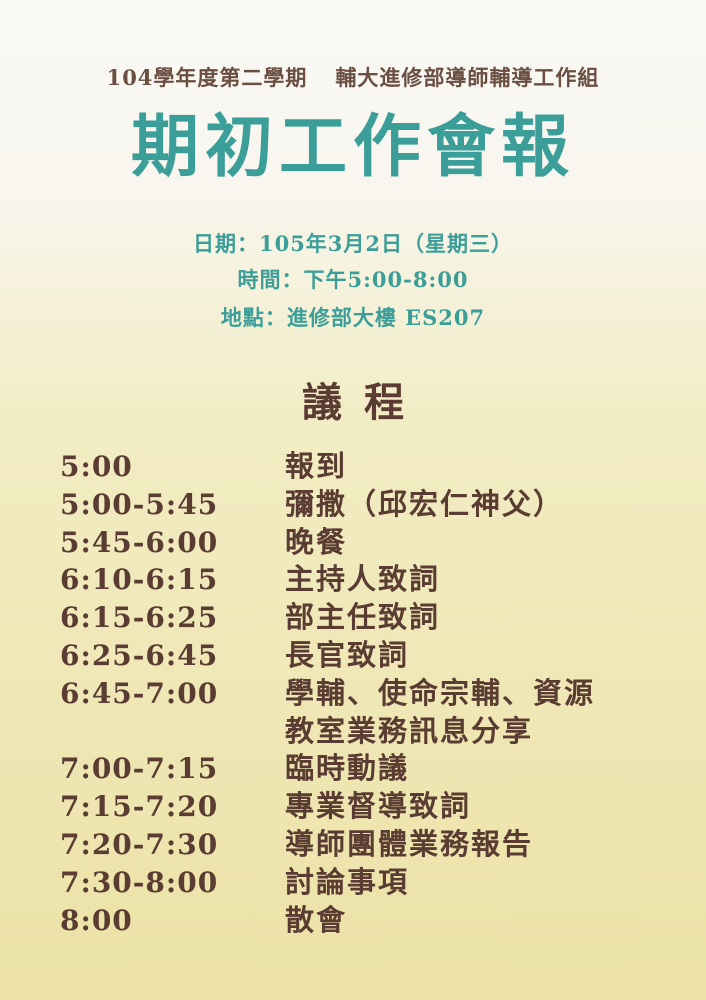 This screenshot has width=706, height=1000. What do you see at coordinates (96, 466) in the screenshot?
I see `agenda-time: 5:00` at bounding box center [96, 466].